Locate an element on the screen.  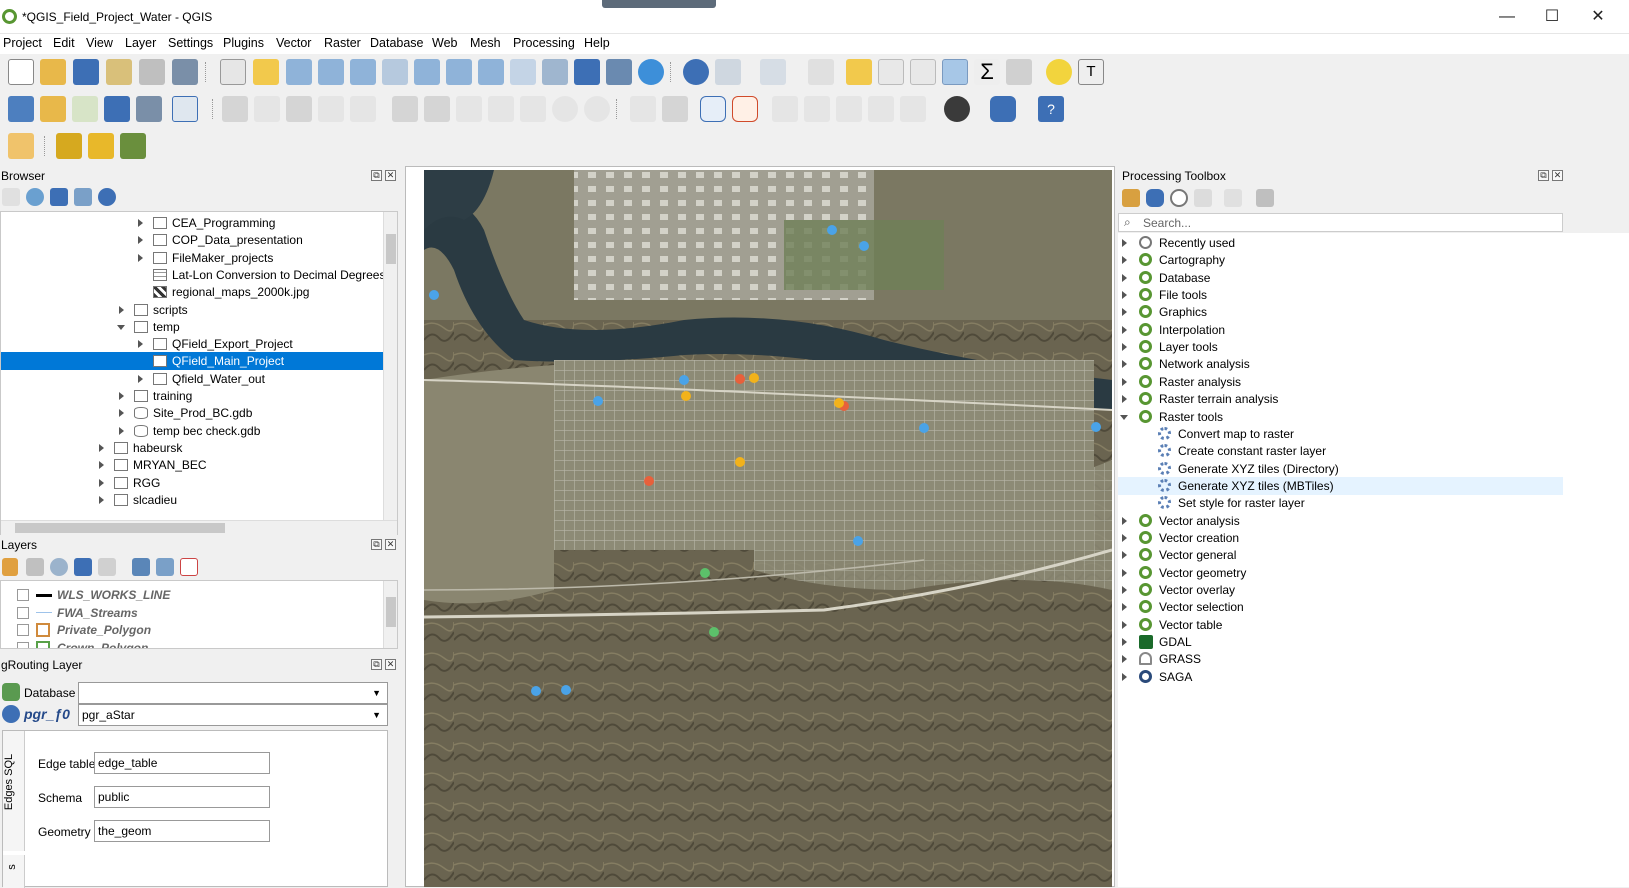
browser-item: slcadieu is located at coordinates (192, 500).